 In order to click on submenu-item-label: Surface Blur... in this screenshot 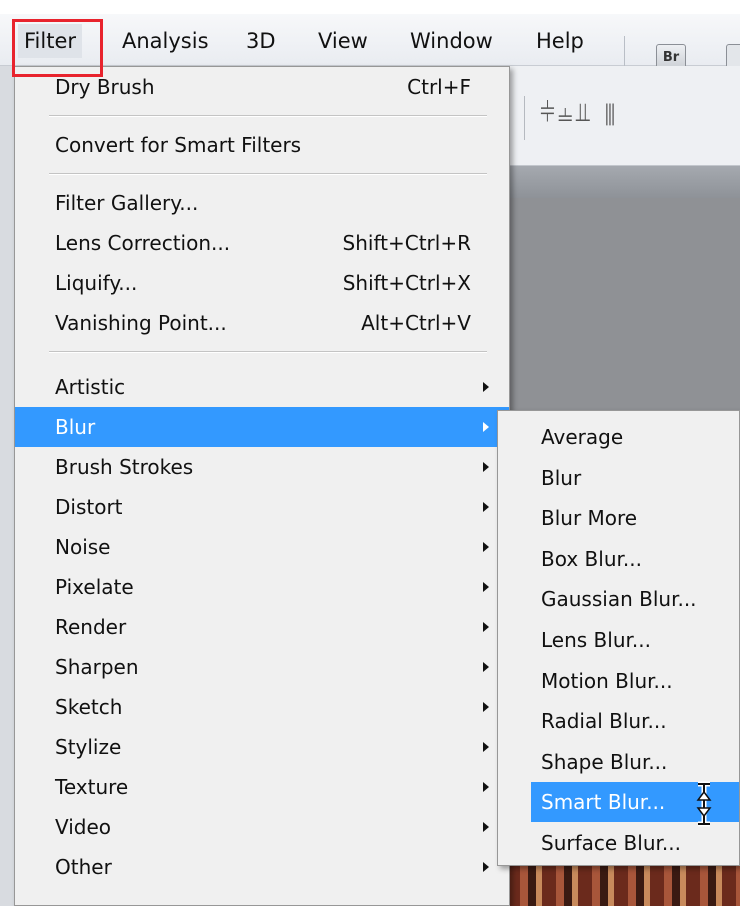, I will do `click(611, 843)`.